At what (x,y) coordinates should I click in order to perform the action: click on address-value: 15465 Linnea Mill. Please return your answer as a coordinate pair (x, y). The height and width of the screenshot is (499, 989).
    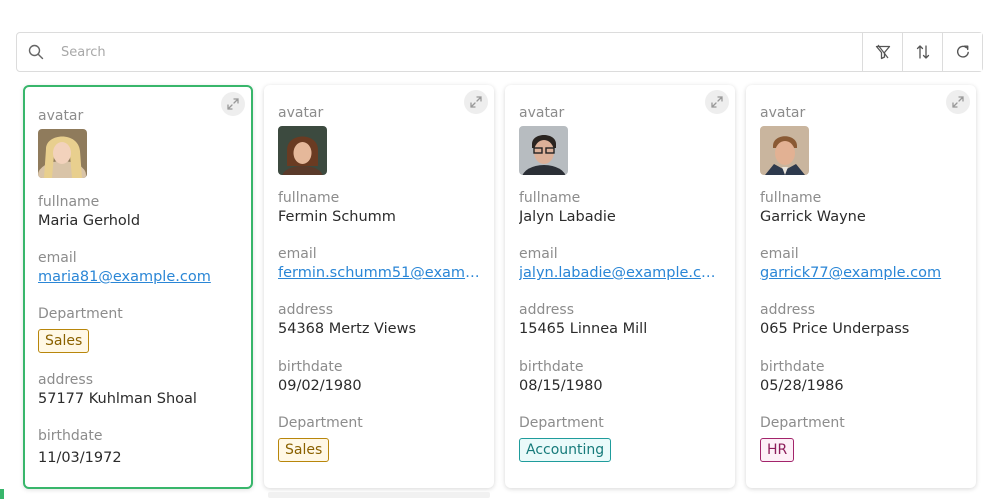
    Looking at the image, I should click on (583, 329).